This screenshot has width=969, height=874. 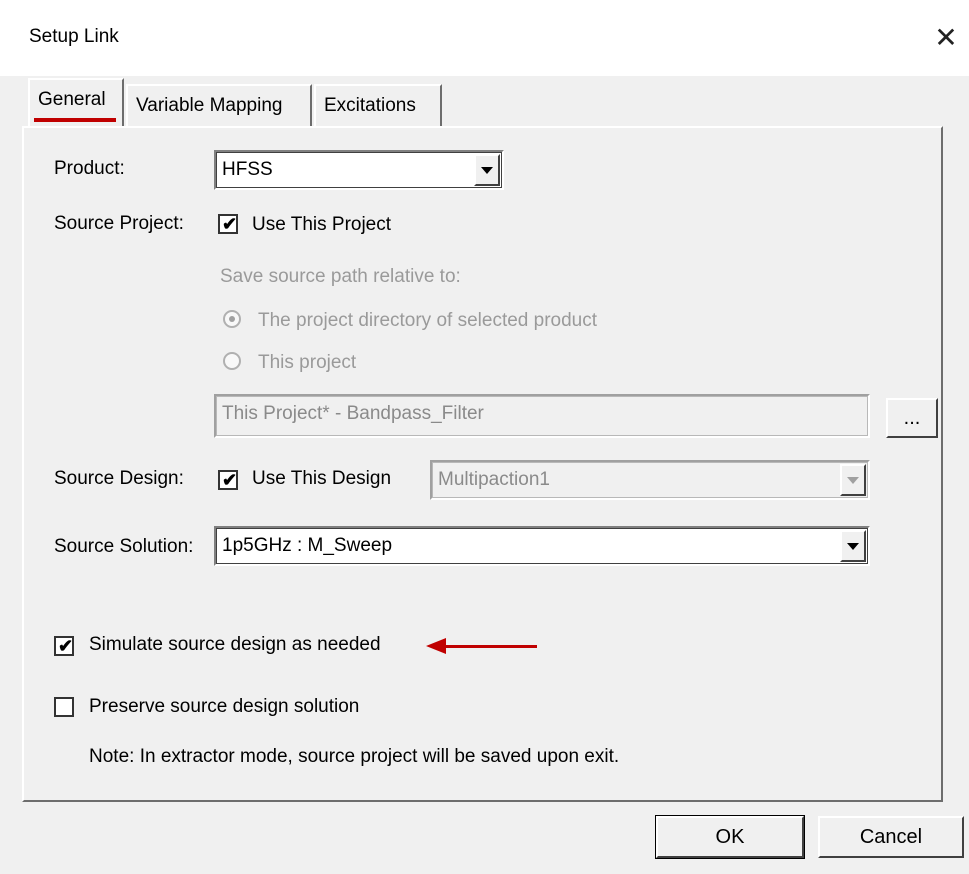 I want to click on tab-general-label: General, so click(x=72, y=99).